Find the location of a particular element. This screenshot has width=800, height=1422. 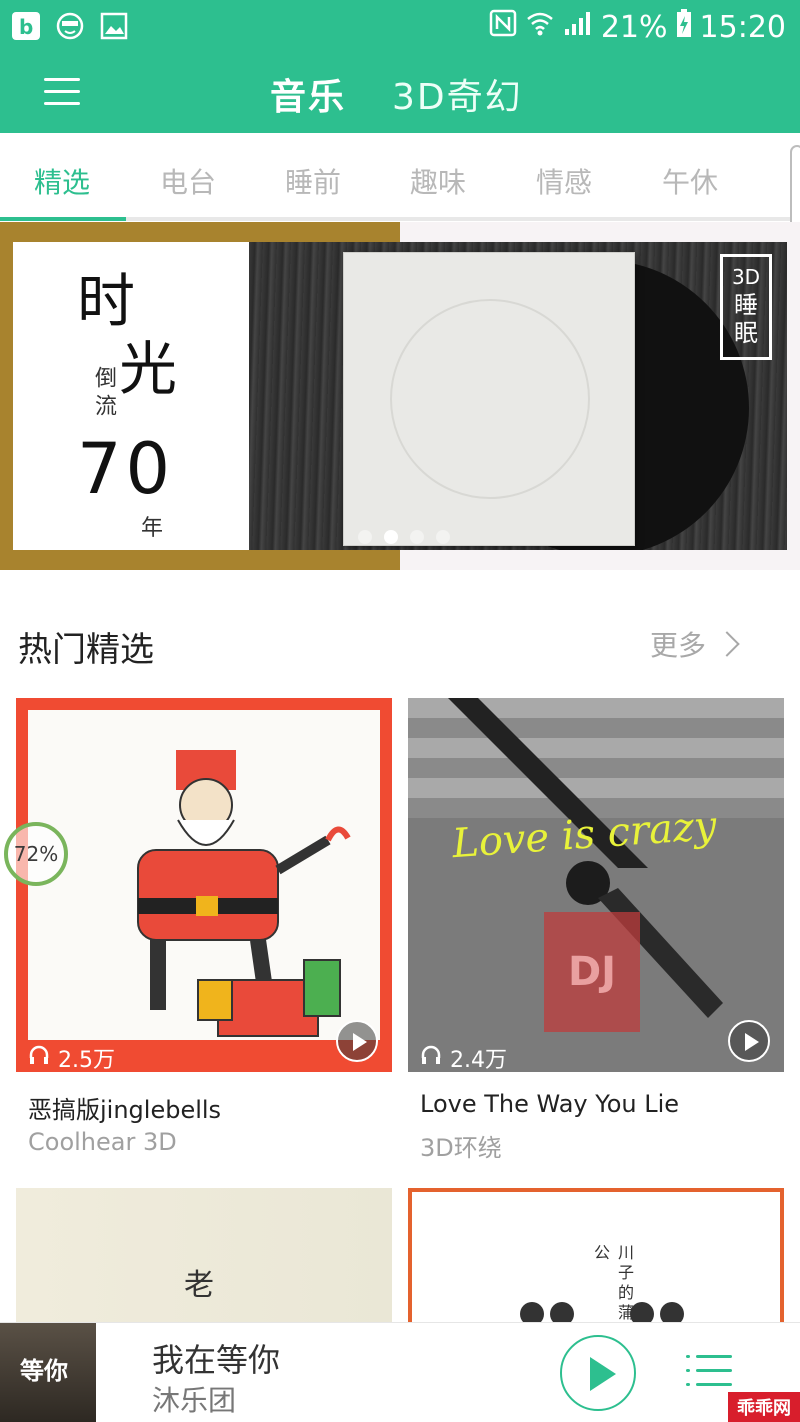

banner-text-line2: 光 is located at coordinates (148, 369).